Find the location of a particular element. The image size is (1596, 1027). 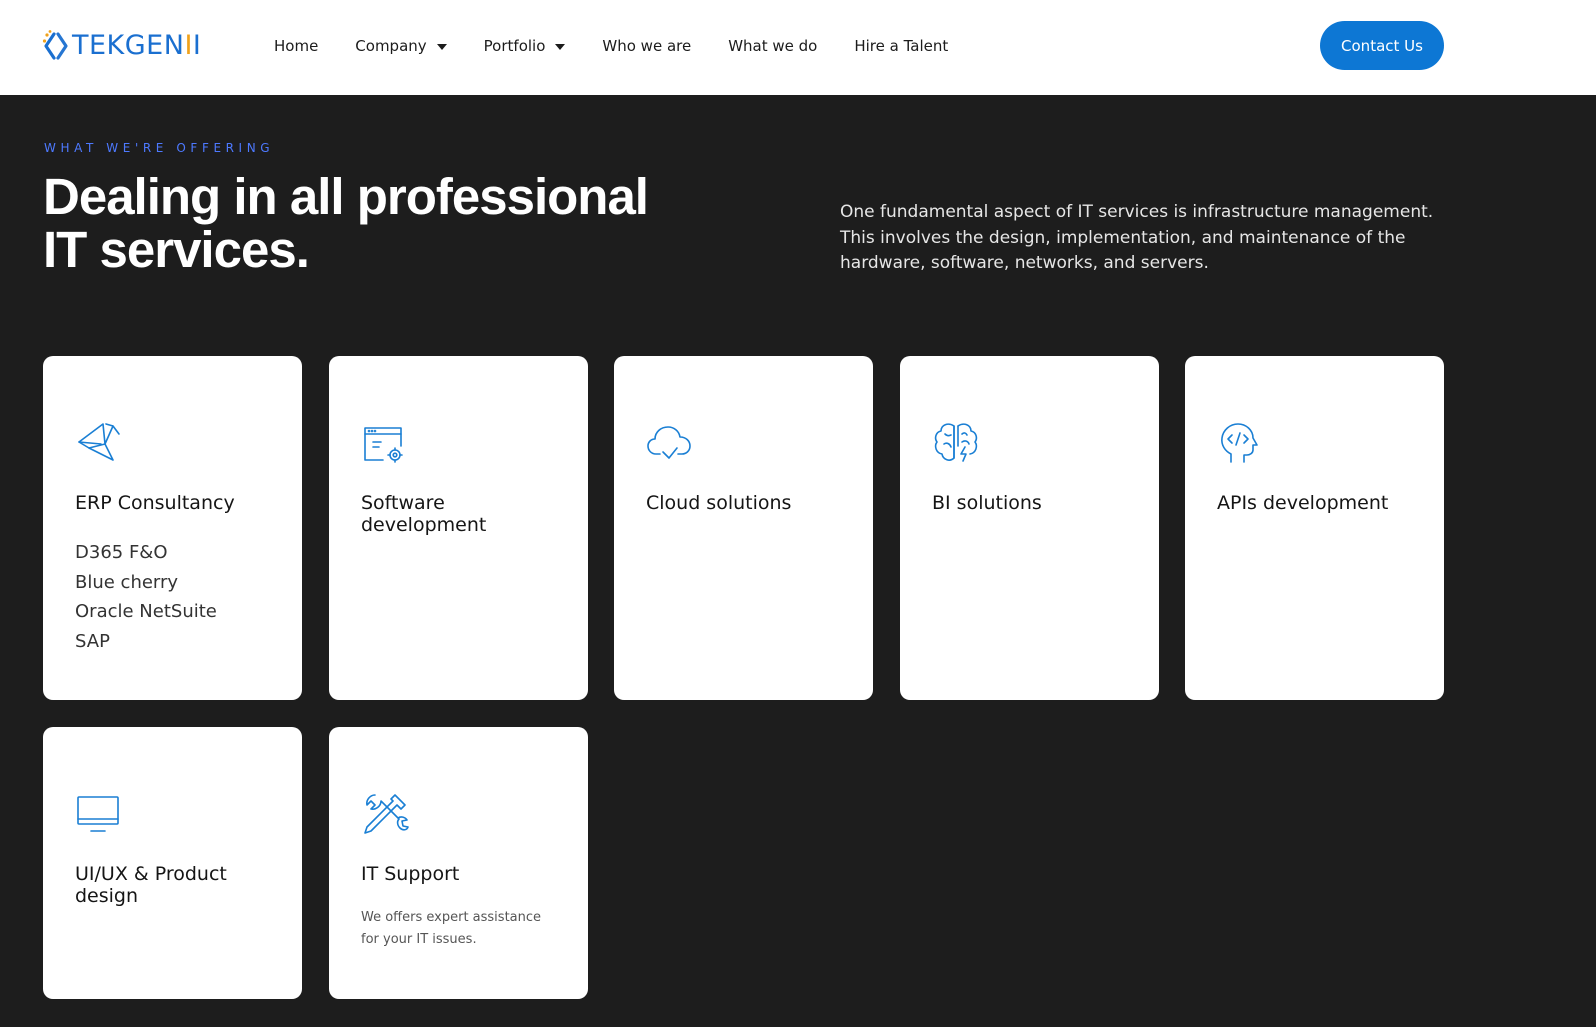

nav-portfolio-dropdown: Portfolio is located at coordinates (525, 46).